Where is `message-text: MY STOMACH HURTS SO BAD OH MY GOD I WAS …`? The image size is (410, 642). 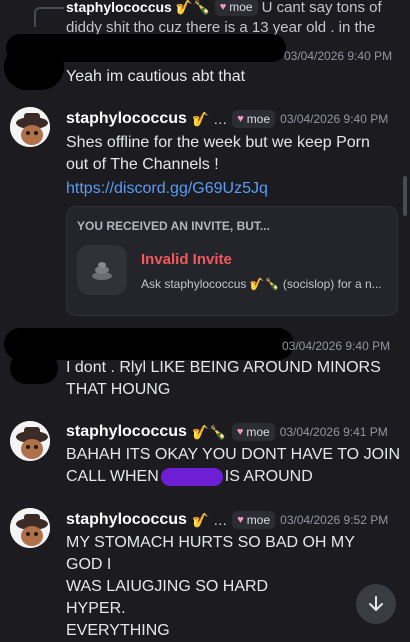 message-text: MY STOMACH HURTS SO BAD OH MY GOD I WAS … is located at coordinates (210, 586).